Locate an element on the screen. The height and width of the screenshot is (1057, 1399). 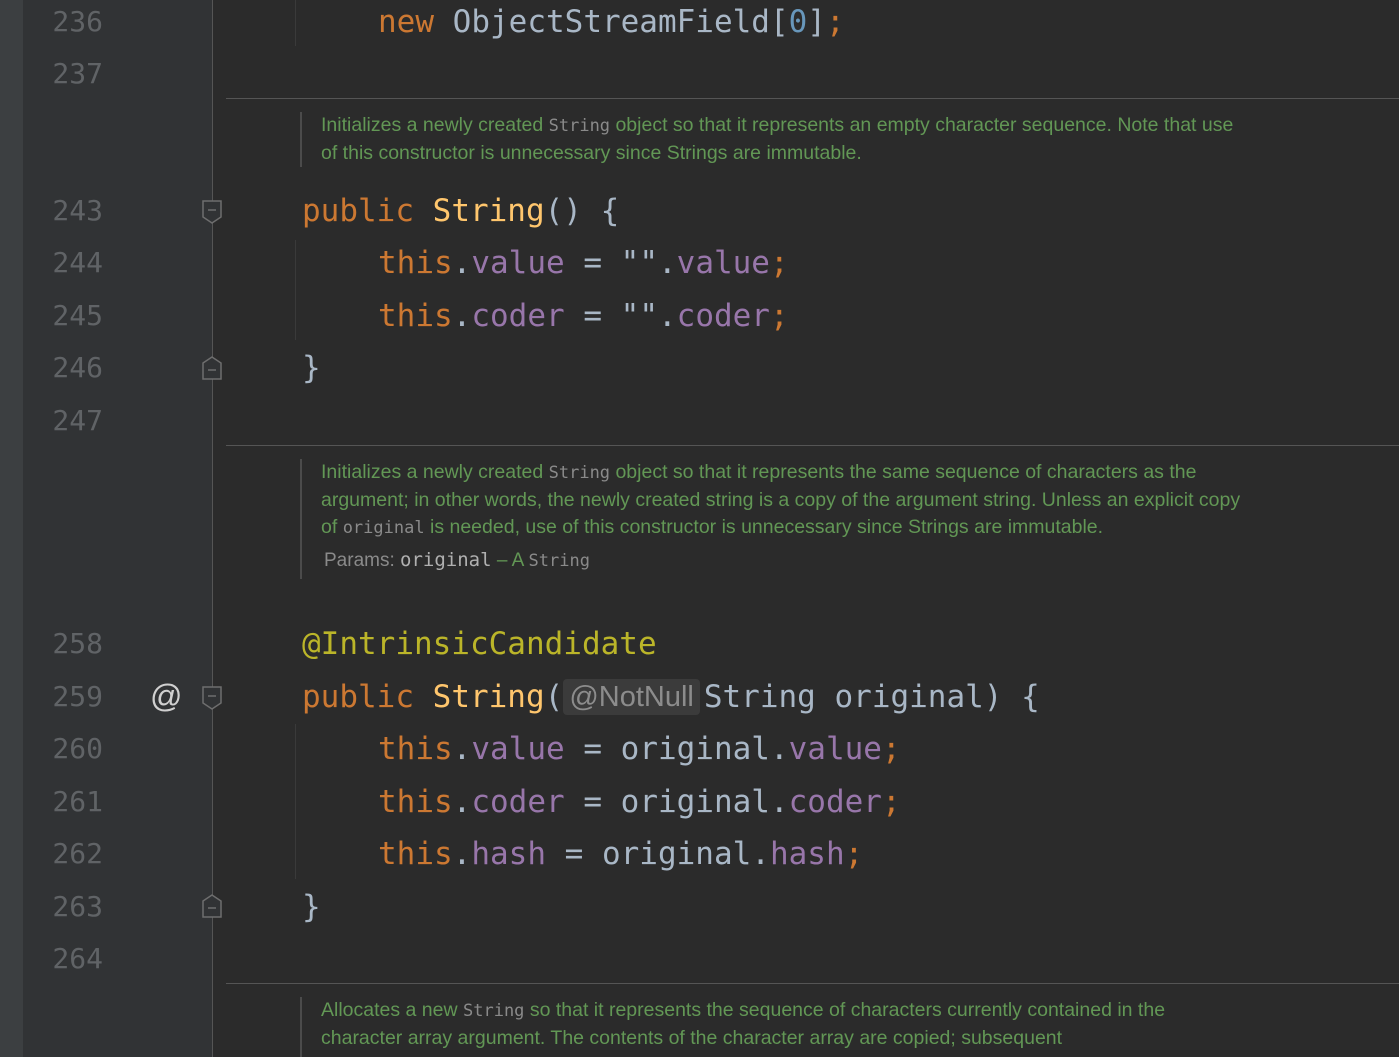
line-number: 259 is located at coordinates (63, 697).